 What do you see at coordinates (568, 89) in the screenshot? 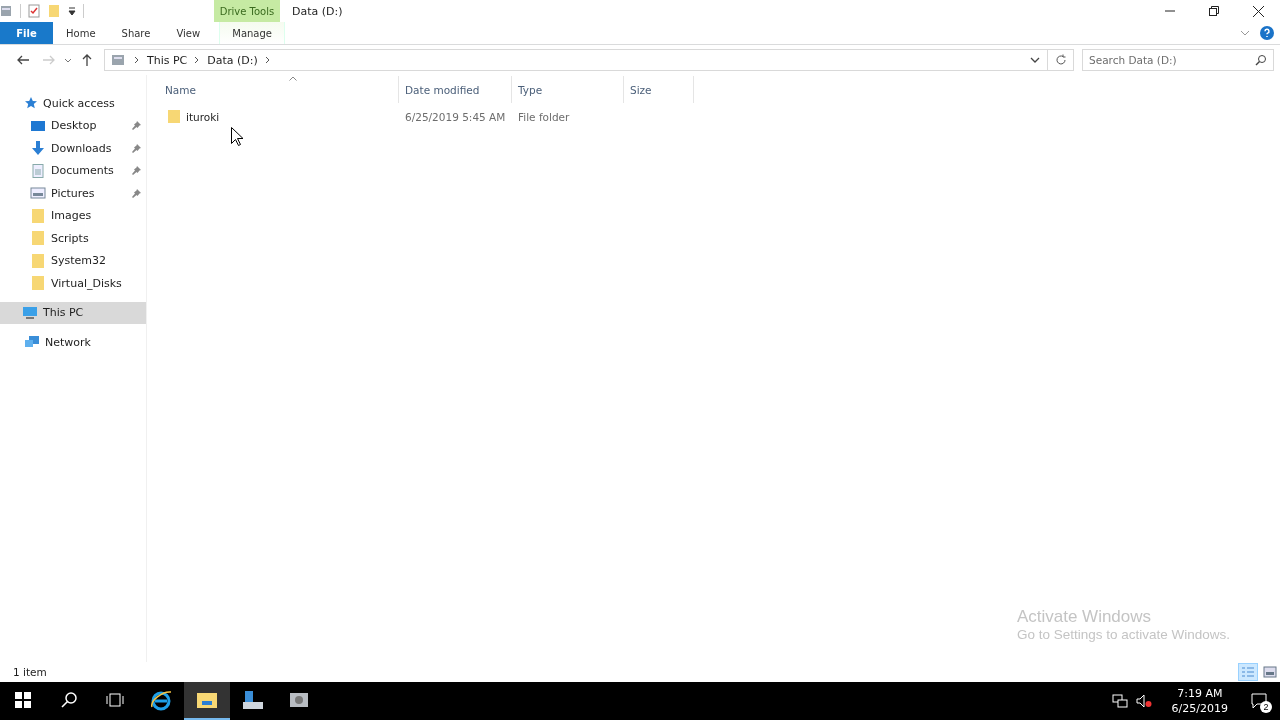
I see `column-header: Type` at bounding box center [568, 89].